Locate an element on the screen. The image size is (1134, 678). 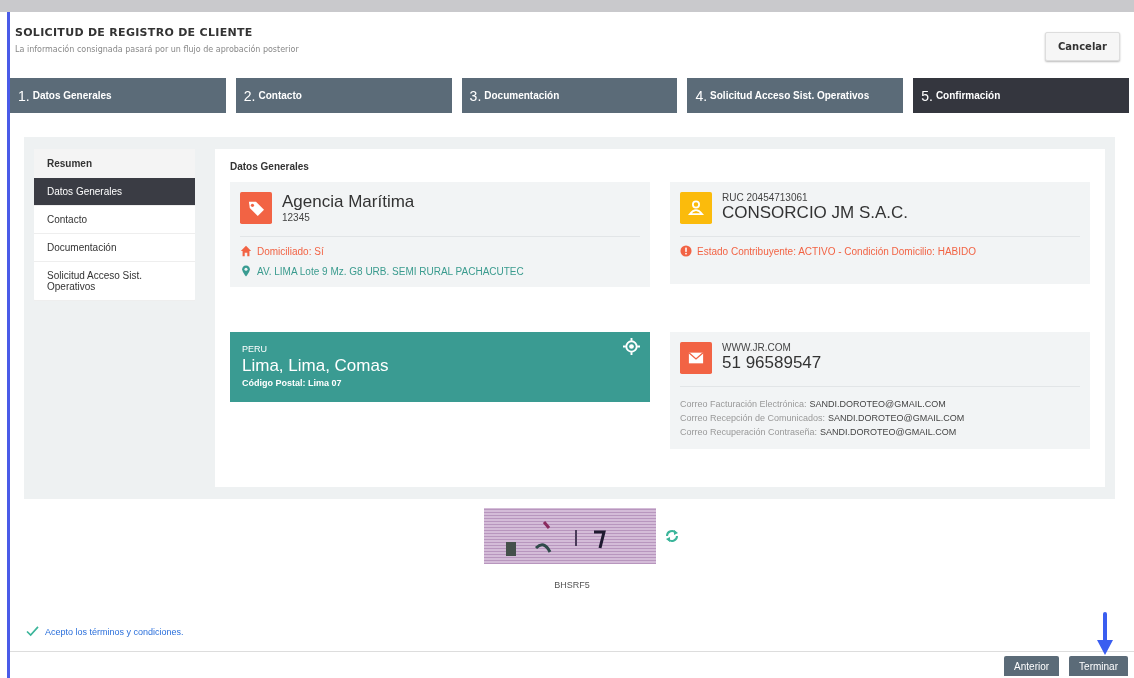
sidebar-item: Documentación is located at coordinates (114, 248).